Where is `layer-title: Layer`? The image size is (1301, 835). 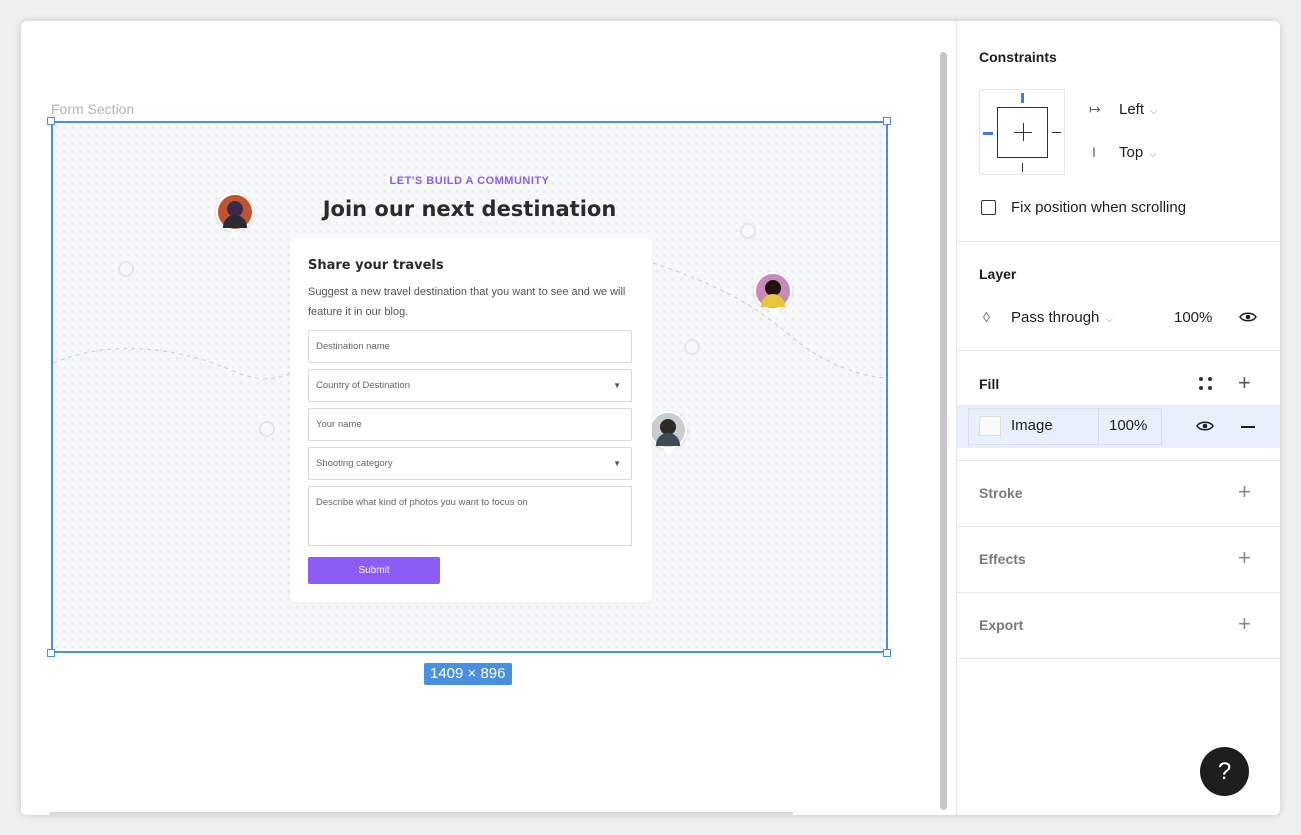
layer-title: Layer is located at coordinates (998, 274).